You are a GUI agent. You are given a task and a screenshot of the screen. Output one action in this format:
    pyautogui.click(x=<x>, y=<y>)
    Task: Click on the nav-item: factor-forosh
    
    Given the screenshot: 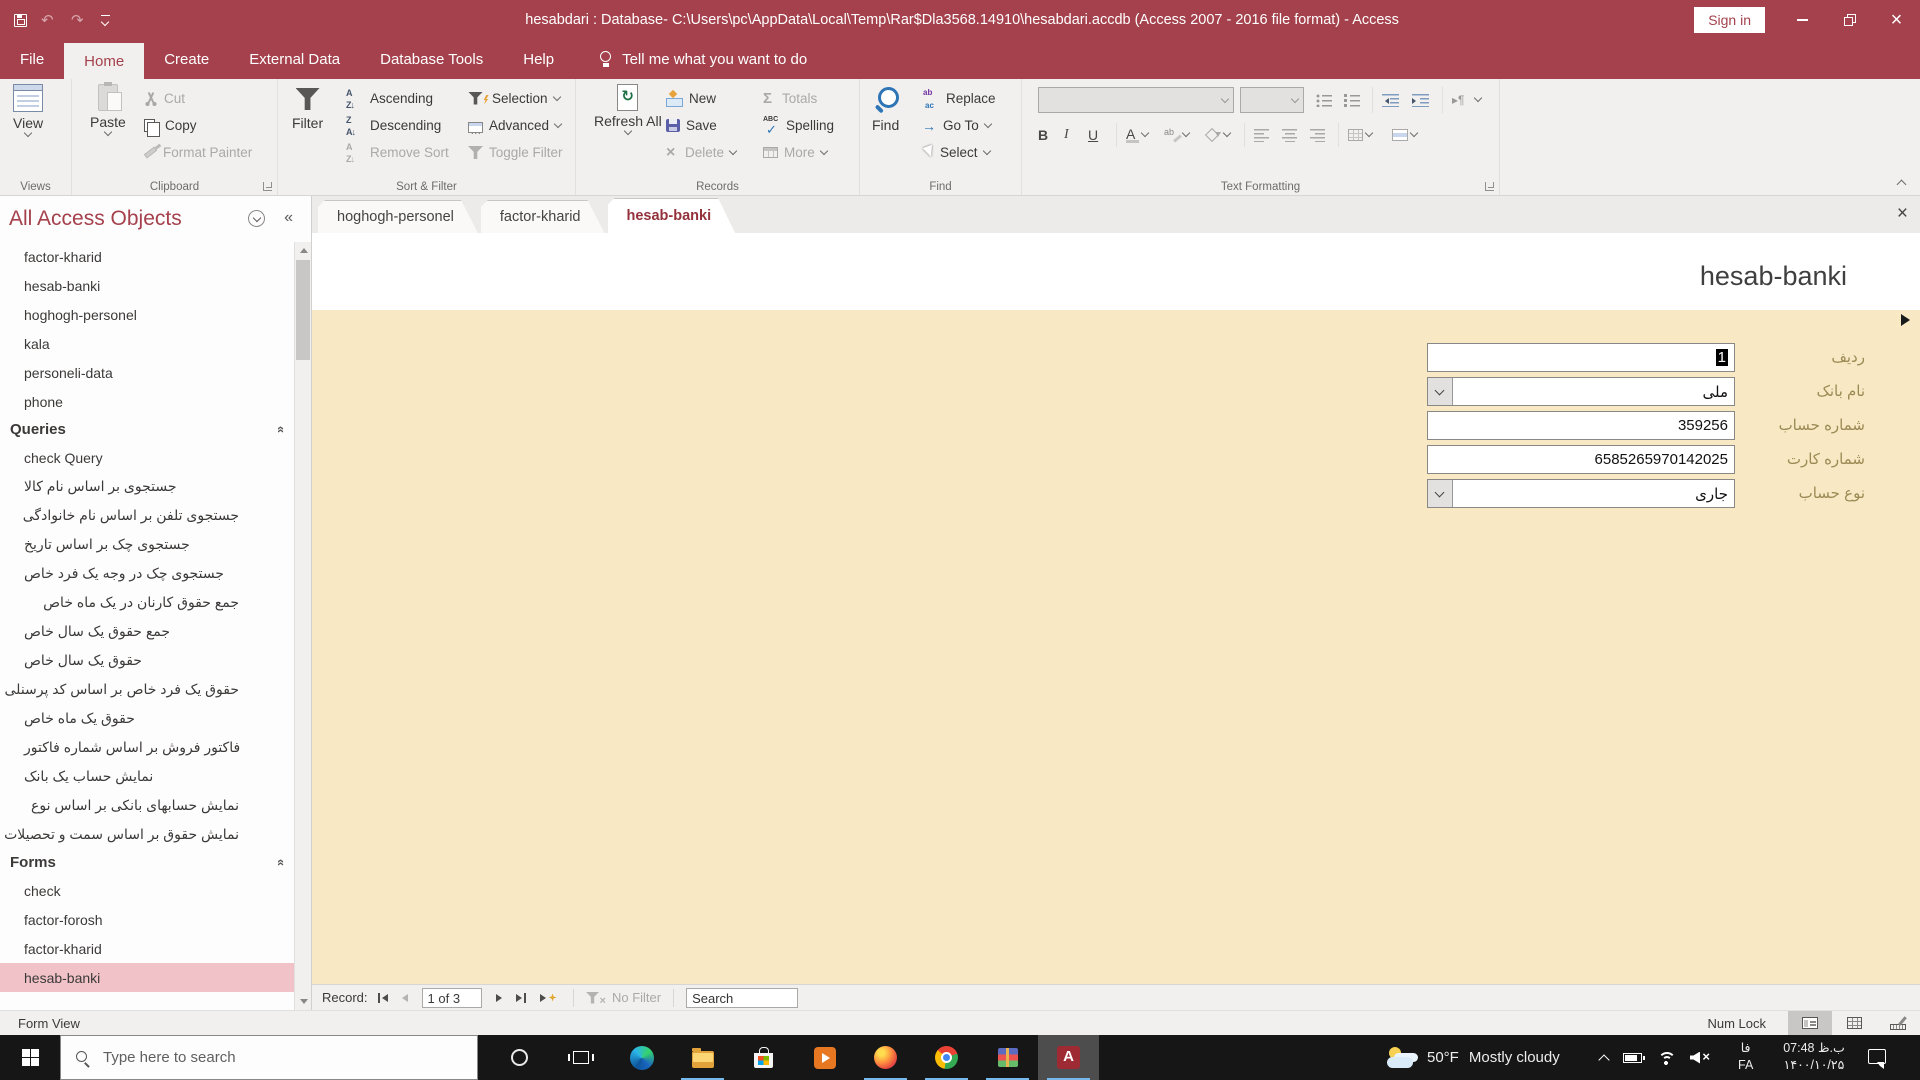 What is the action you would take?
    pyautogui.click(x=147, y=919)
    